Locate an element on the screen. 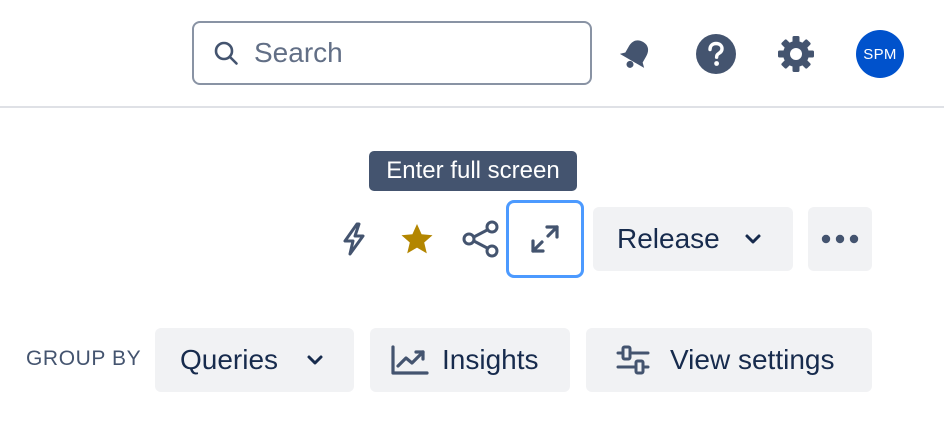  avatar: SPM is located at coordinates (880, 54).